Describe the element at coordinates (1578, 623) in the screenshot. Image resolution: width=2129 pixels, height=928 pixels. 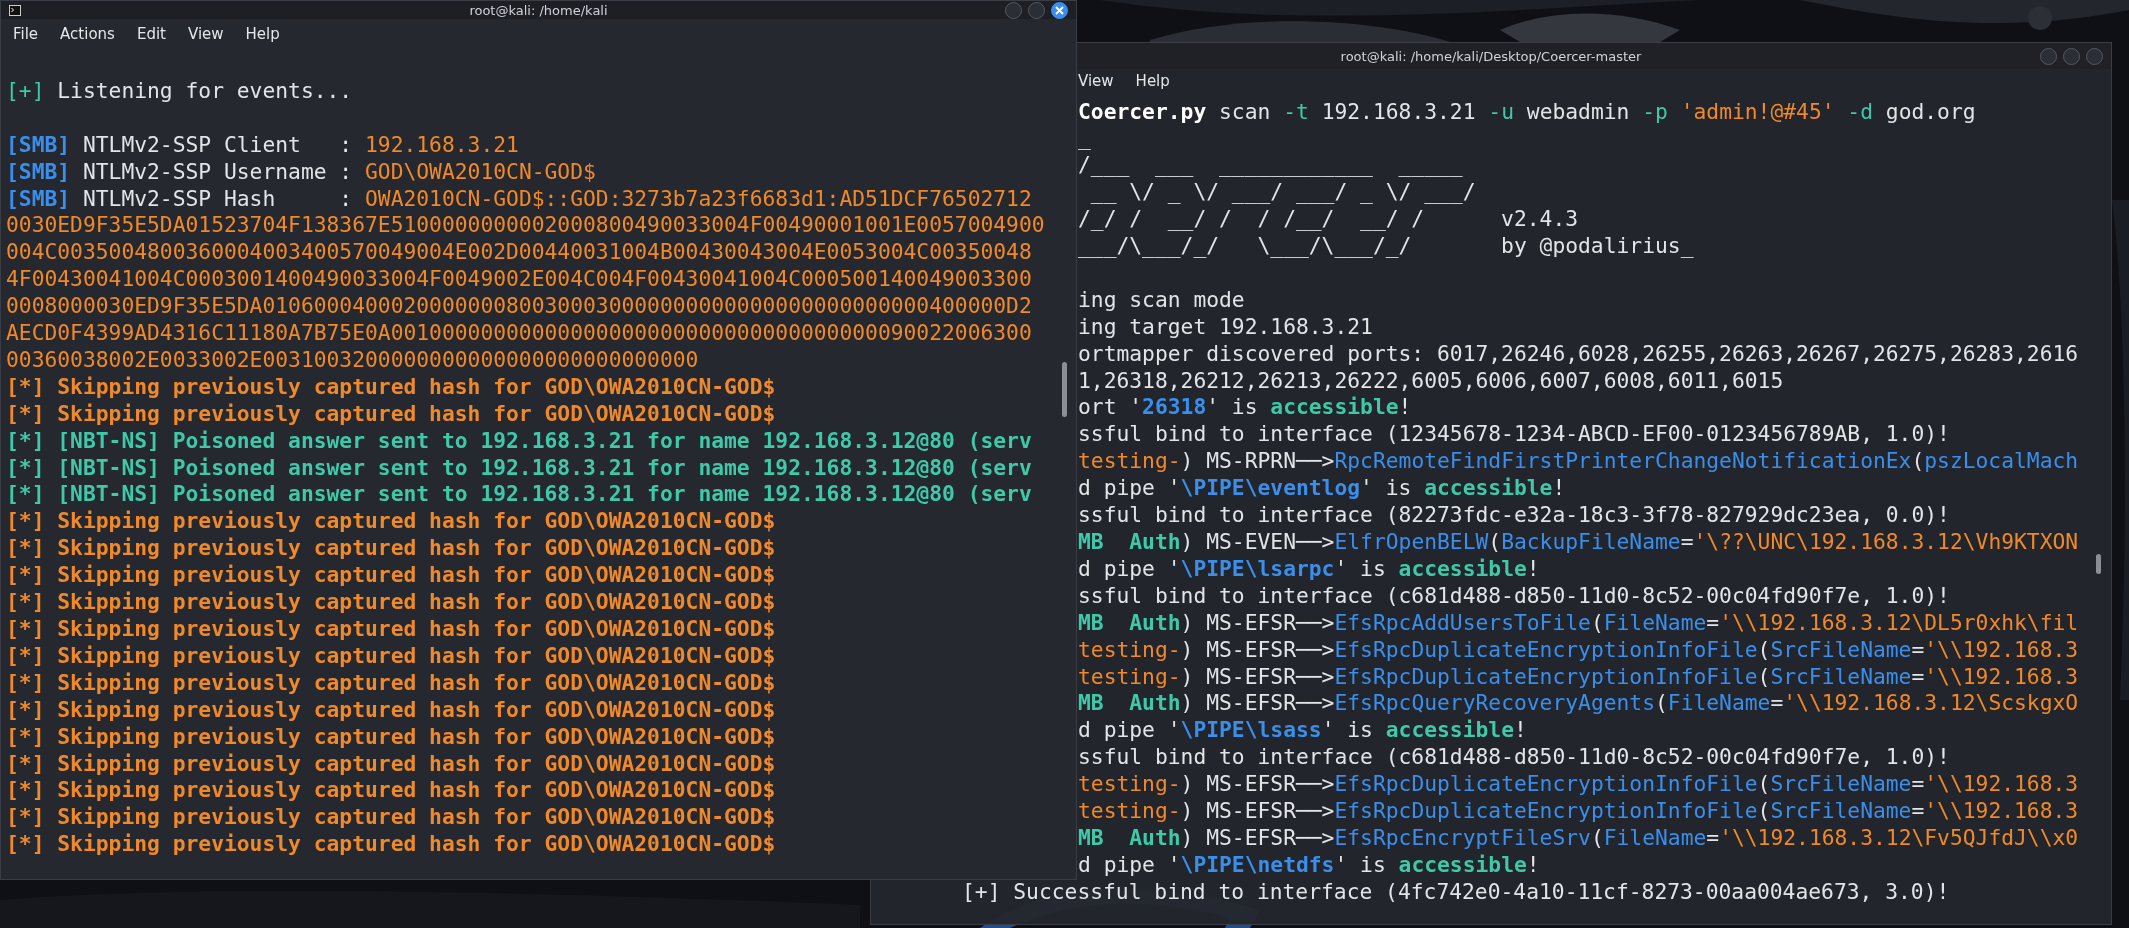
I see `terminal-line: MB Auth) MS-EFSR──>EfsRpcAddUsersToFile(FileName='\\192.168.3.12\DL5r0xhk\fil` at that location.